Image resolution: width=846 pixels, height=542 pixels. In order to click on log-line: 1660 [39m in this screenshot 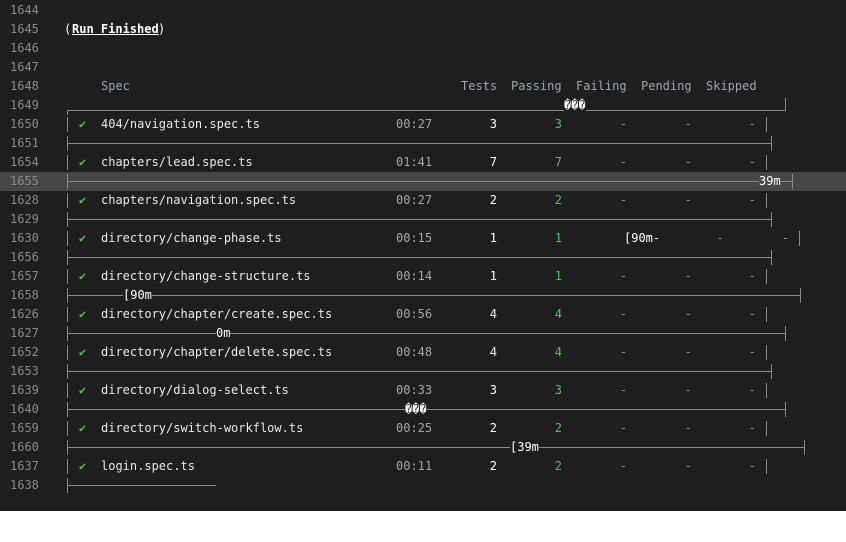, I will do `click(423, 447)`.